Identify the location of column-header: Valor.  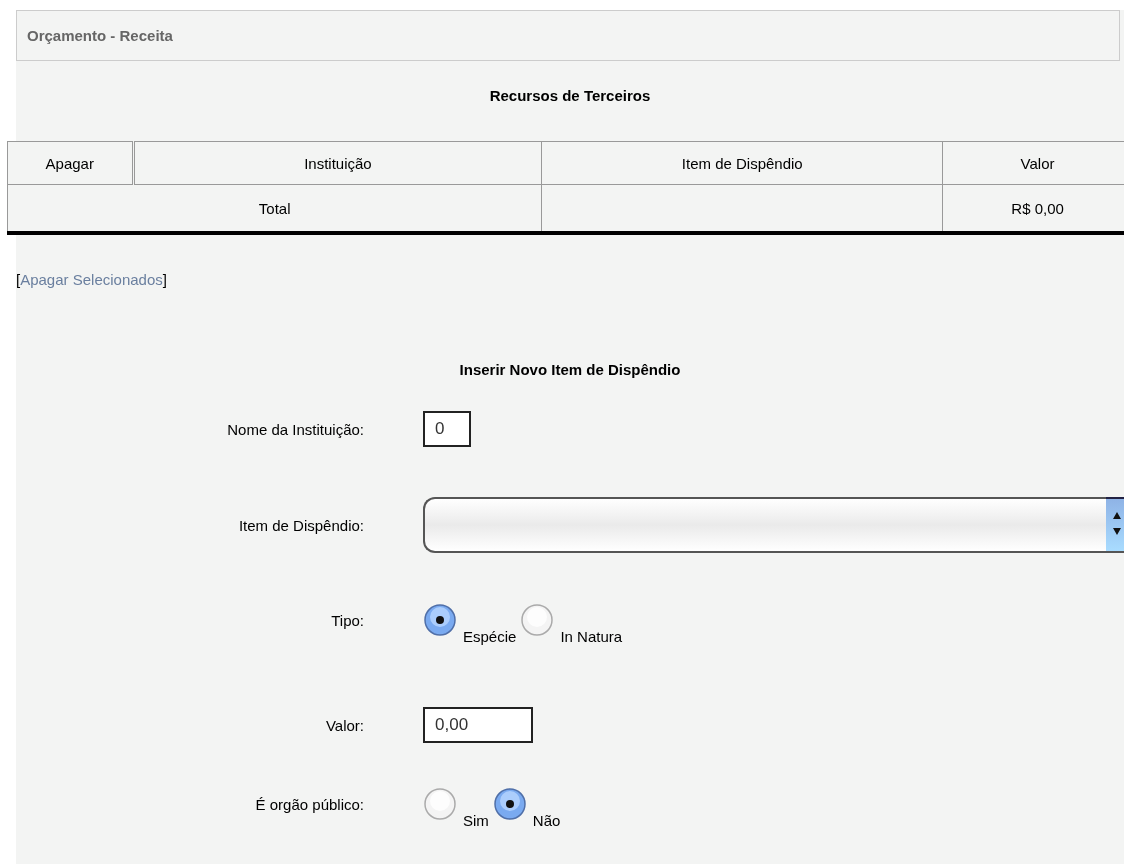
(1033, 163).